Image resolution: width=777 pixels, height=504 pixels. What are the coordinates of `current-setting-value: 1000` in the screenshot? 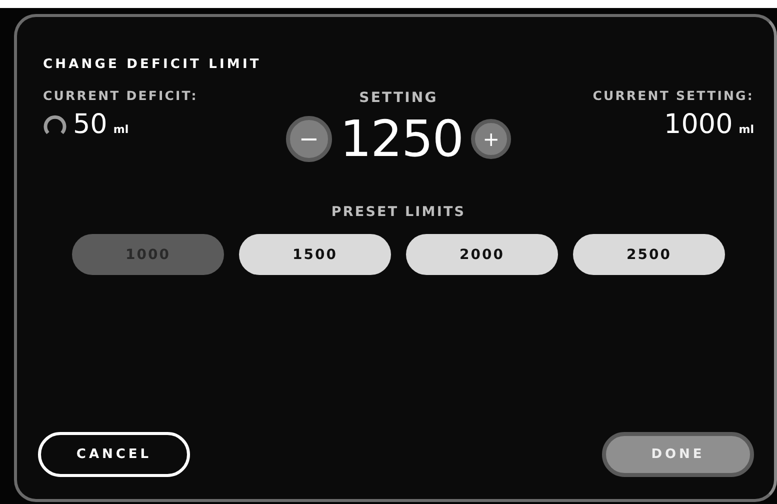 It's located at (698, 124).